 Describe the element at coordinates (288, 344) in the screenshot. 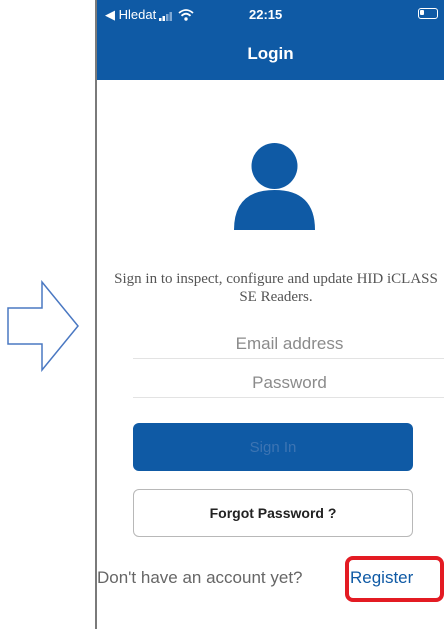

I see `email-field` at that location.